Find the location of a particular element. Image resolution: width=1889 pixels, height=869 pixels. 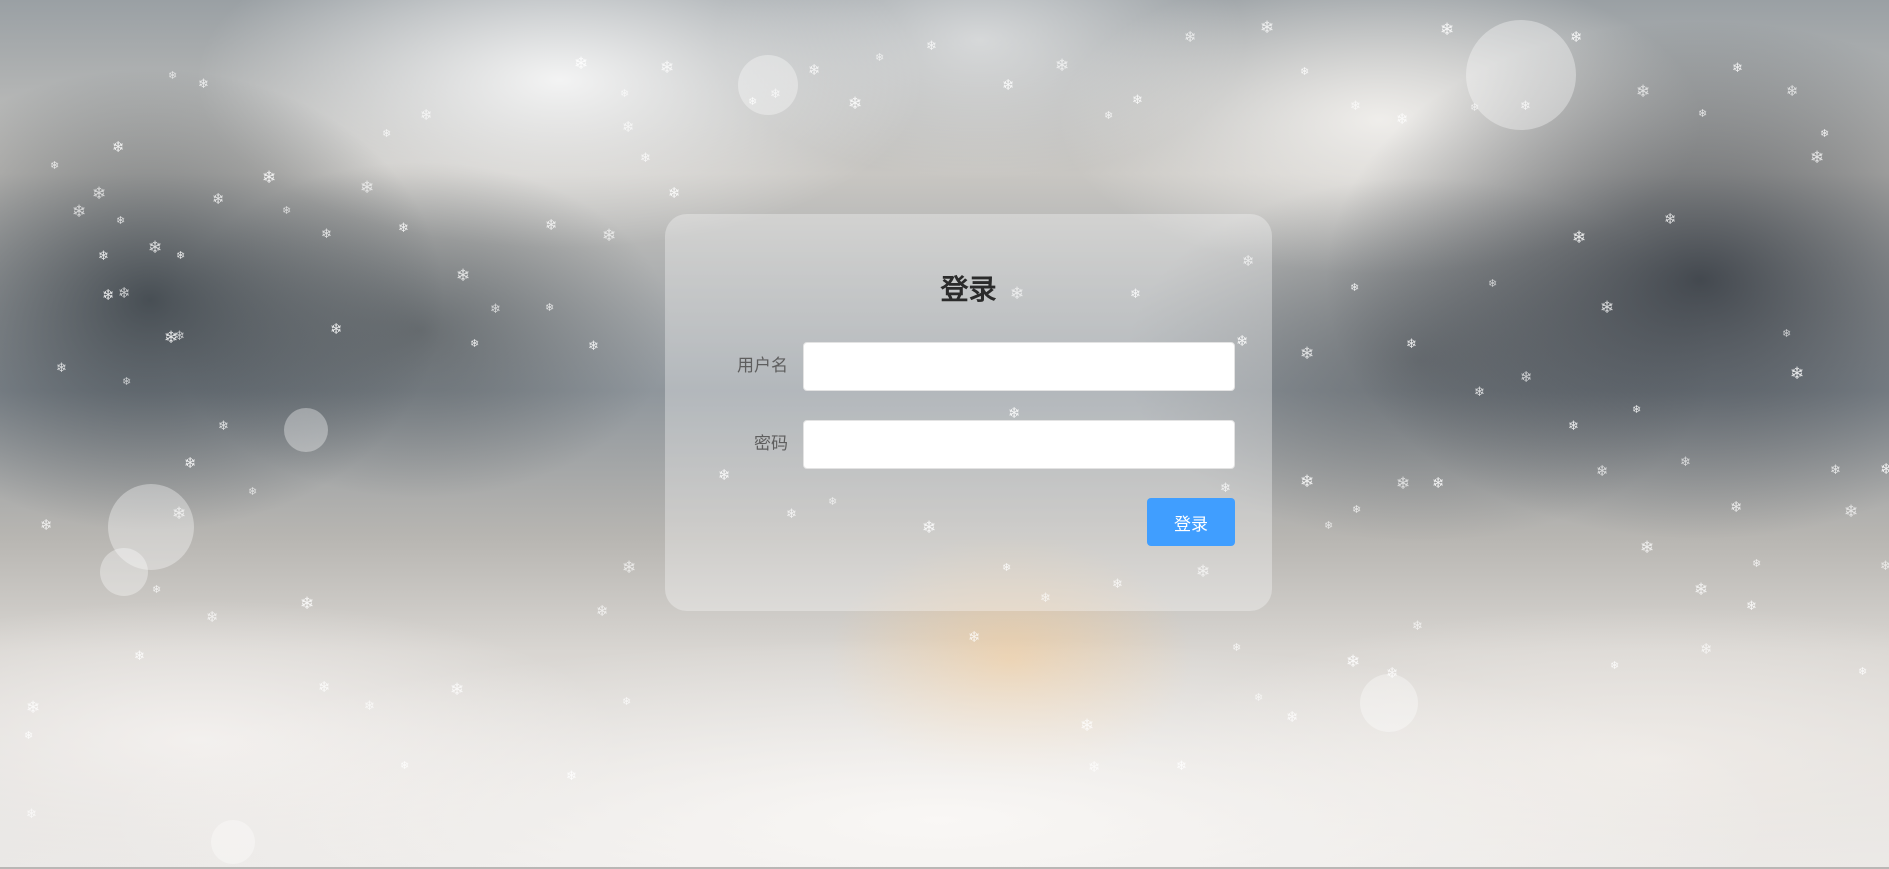

login-title: 登录 is located at coordinates (968, 289).